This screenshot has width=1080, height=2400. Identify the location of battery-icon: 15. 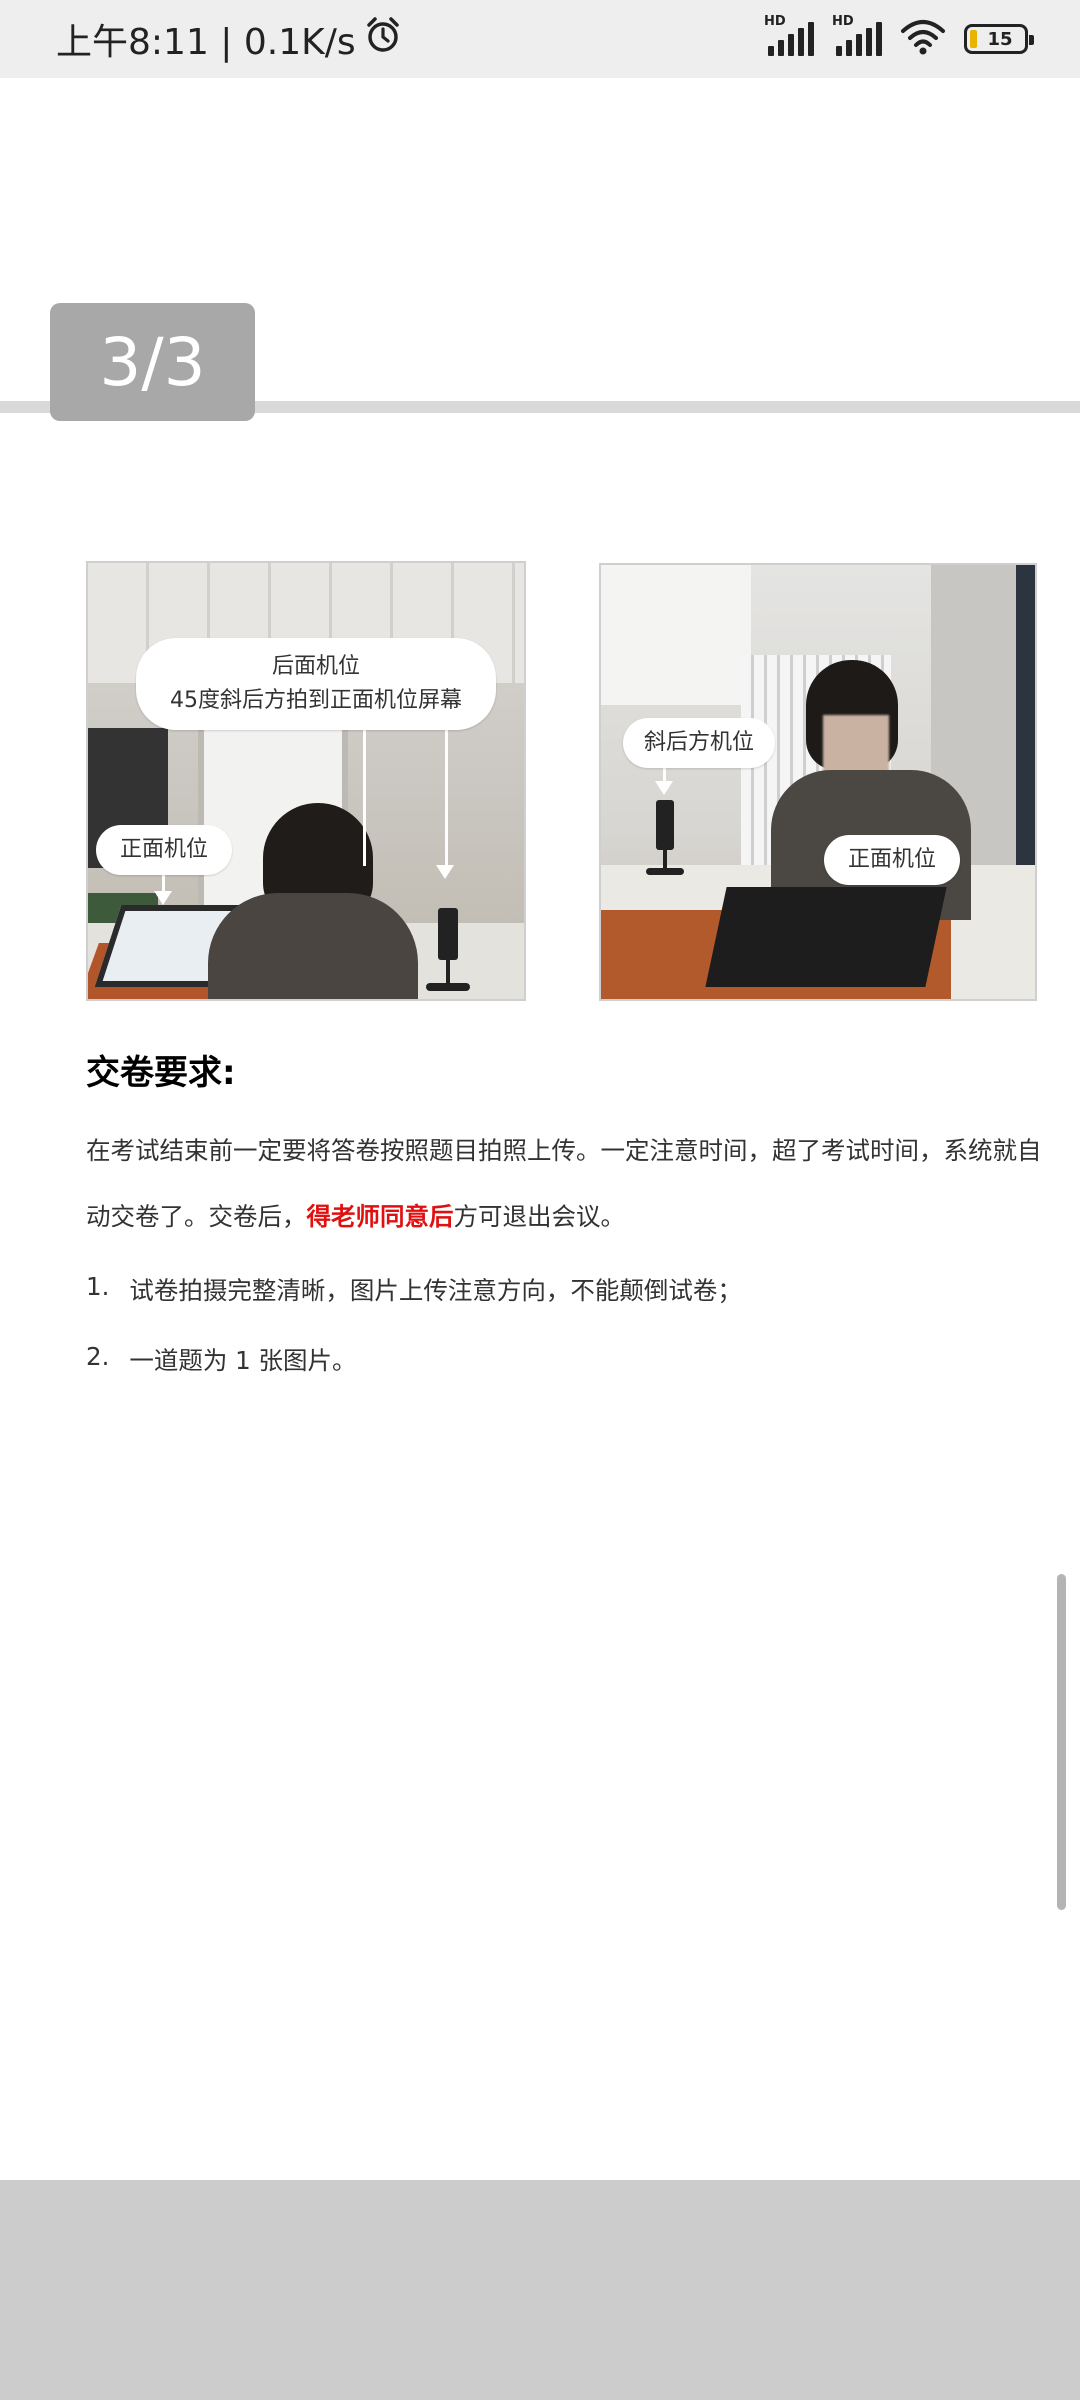
(999, 39).